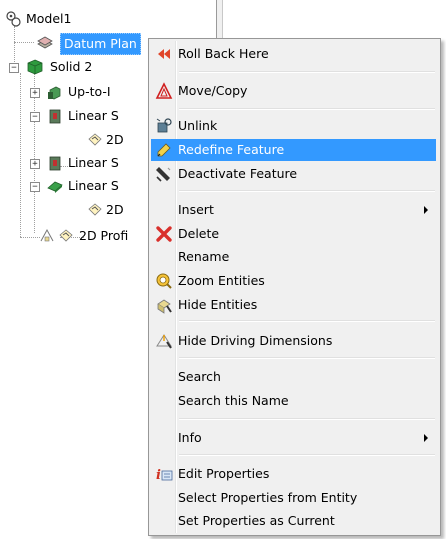 This screenshot has height=539, width=446. What do you see at coordinates (163, 174) in the screenshot?
I see `deactivate-icon` at bounding box center [163, 174].